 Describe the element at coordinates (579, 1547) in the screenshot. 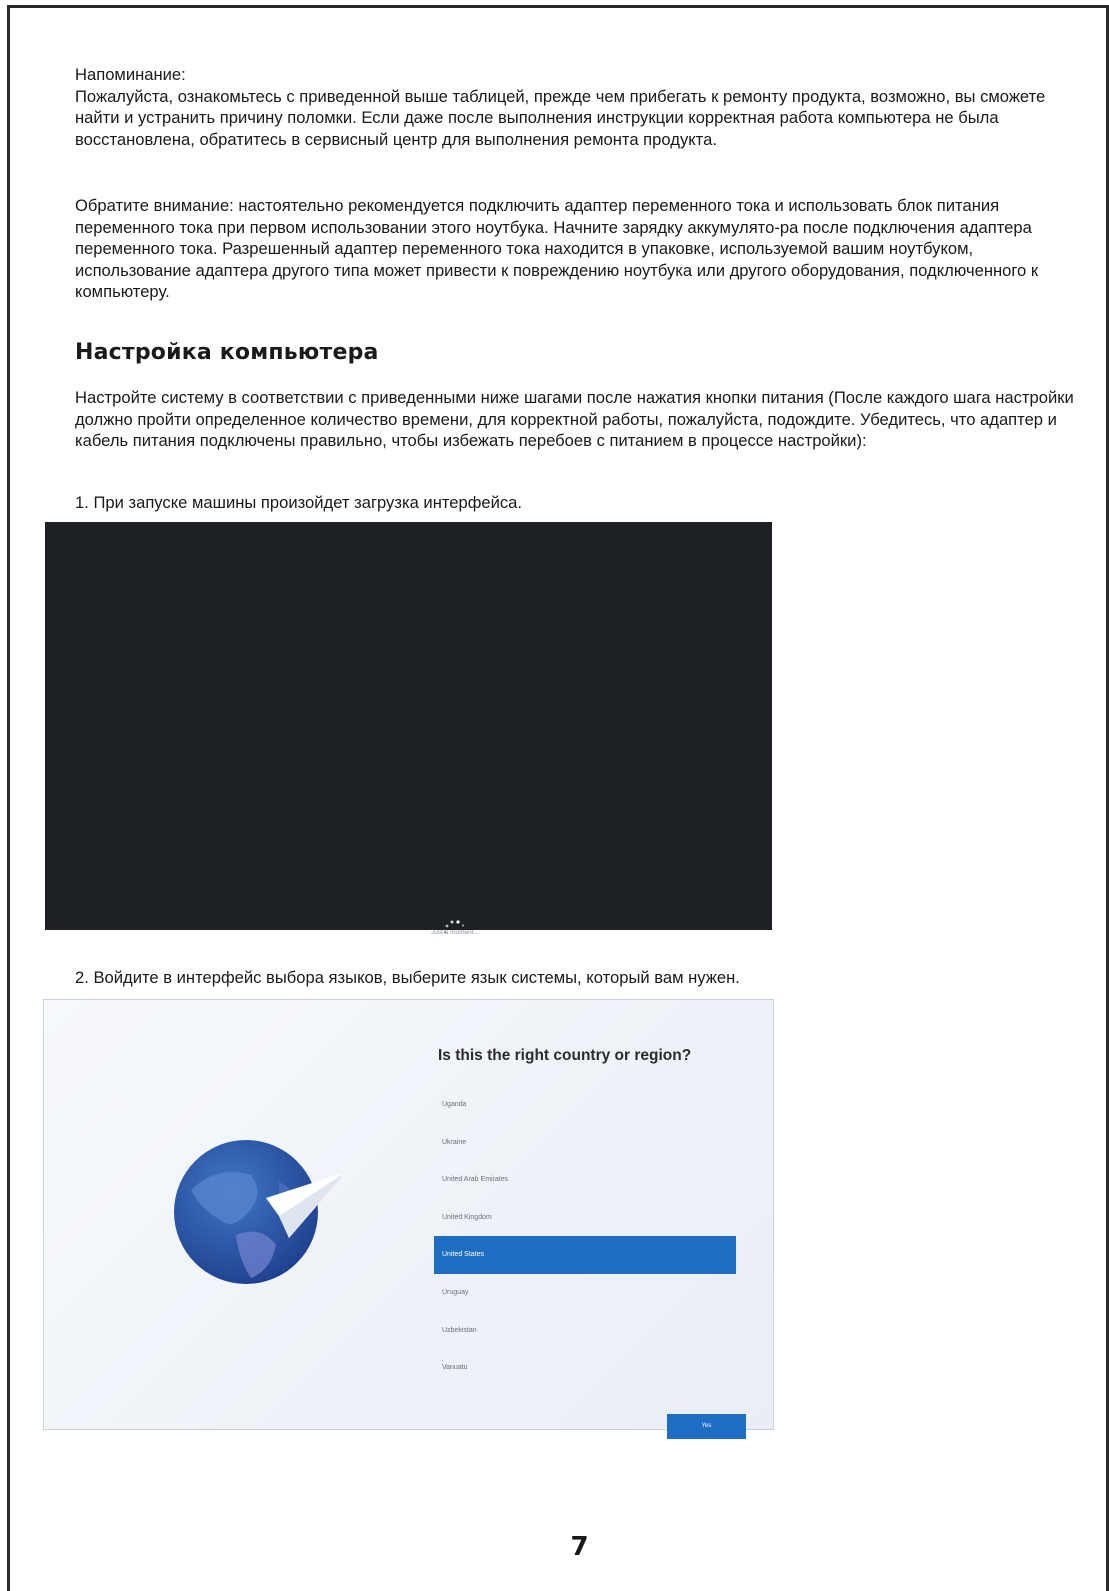

I see `page-number: 7` at that location.